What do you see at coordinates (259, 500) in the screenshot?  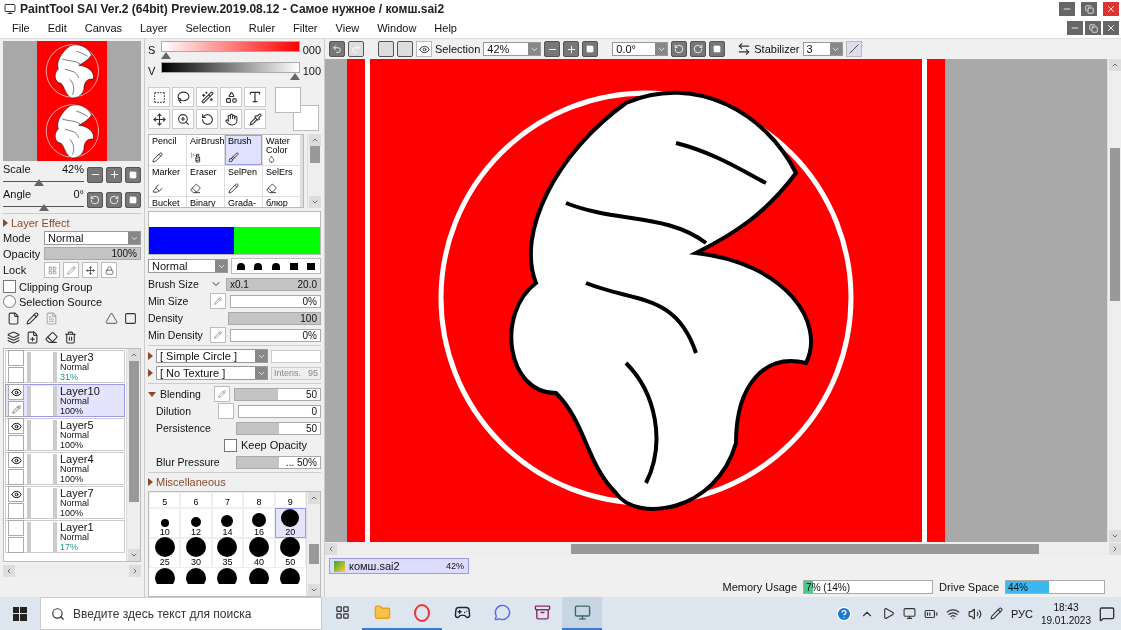 I see `brush-size-preset: 8` at bounding box center [259, 500].